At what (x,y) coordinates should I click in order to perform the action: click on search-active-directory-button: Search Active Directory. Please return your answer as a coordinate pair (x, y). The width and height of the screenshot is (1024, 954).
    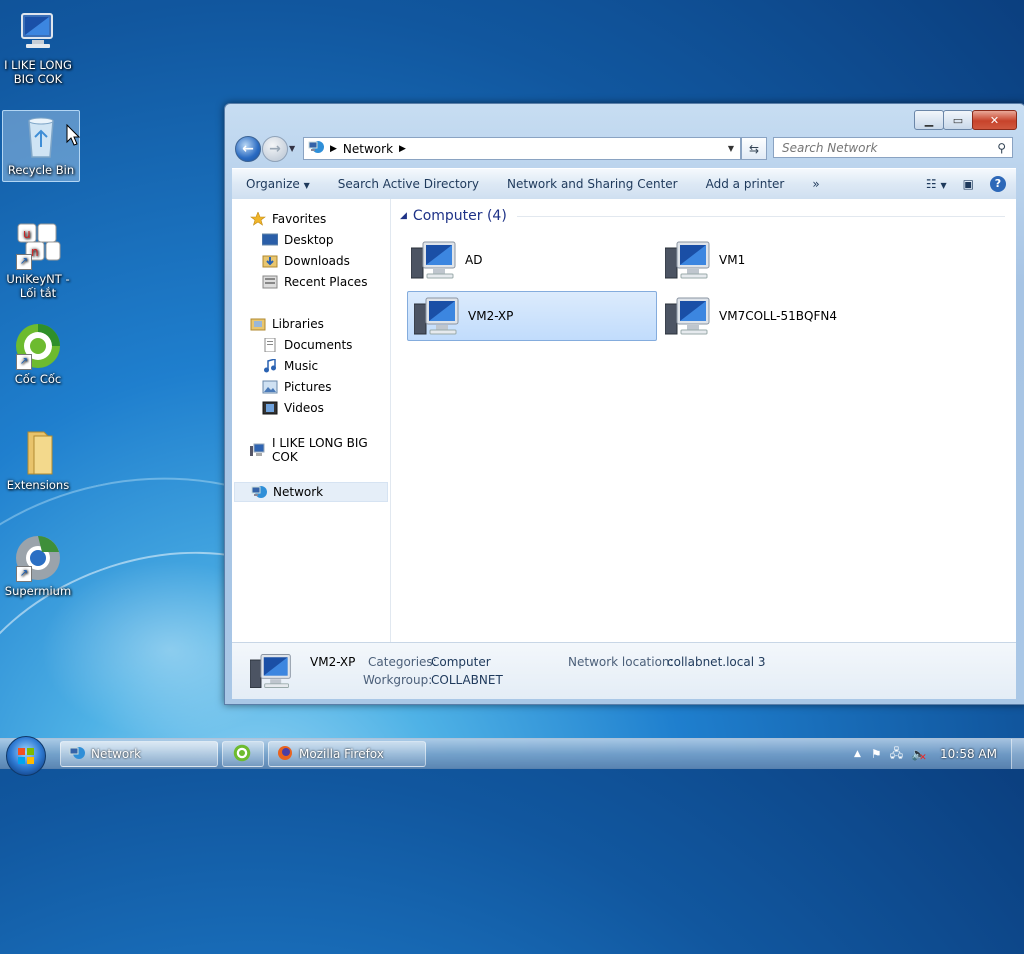
    Looking at the image, I should click on (408, 184).